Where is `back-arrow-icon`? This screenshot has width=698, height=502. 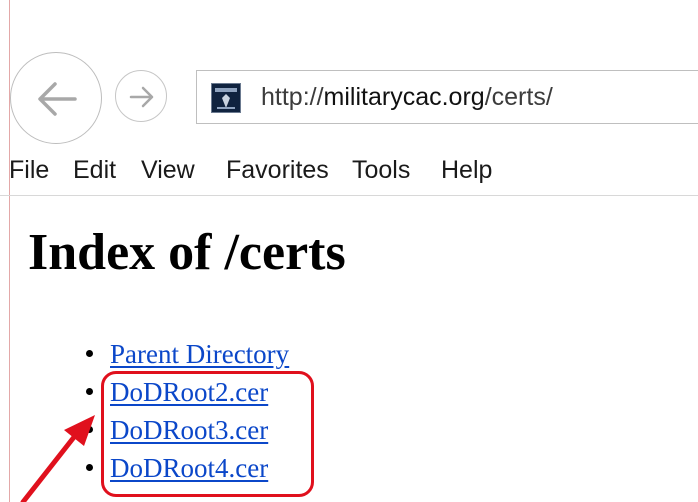 back-arrow-icon is located at coordinates (57, 99).